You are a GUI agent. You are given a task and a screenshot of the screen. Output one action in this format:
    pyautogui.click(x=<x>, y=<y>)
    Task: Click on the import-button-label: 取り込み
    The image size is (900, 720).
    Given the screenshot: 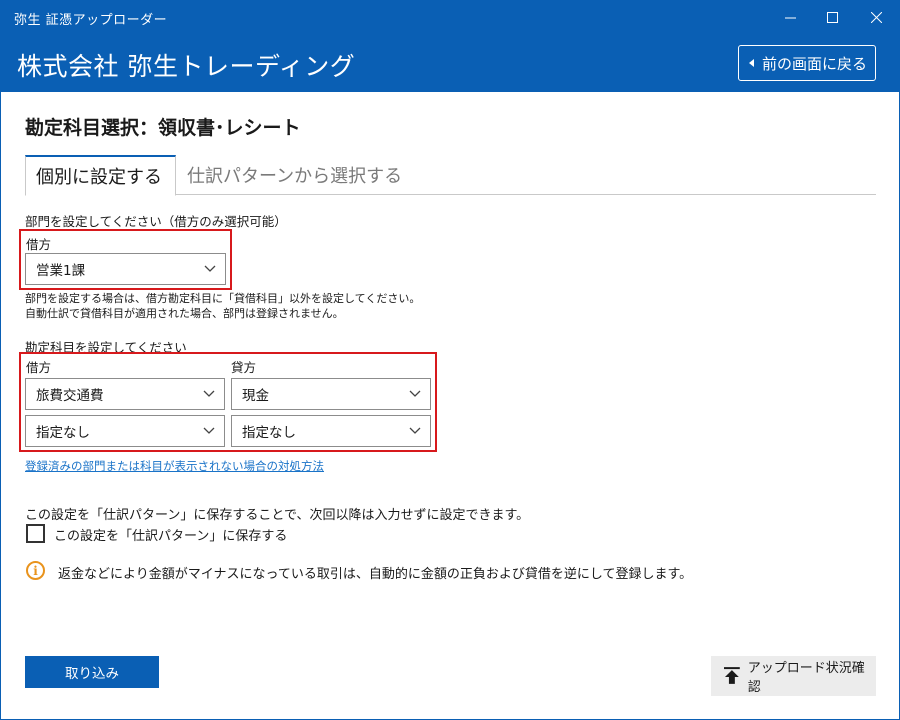 What is the action you would take?
    pyautogui.click(x=92, y=674)
    